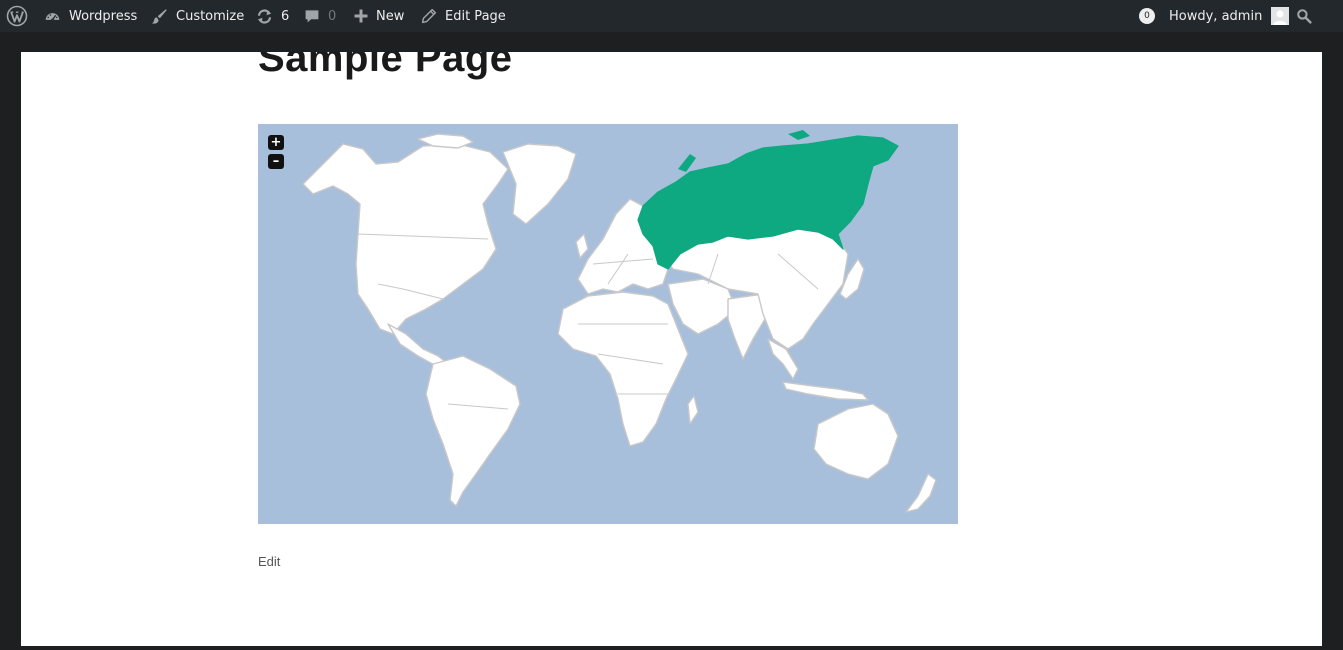  I want to click on search-toggle, so click(1304, 16).